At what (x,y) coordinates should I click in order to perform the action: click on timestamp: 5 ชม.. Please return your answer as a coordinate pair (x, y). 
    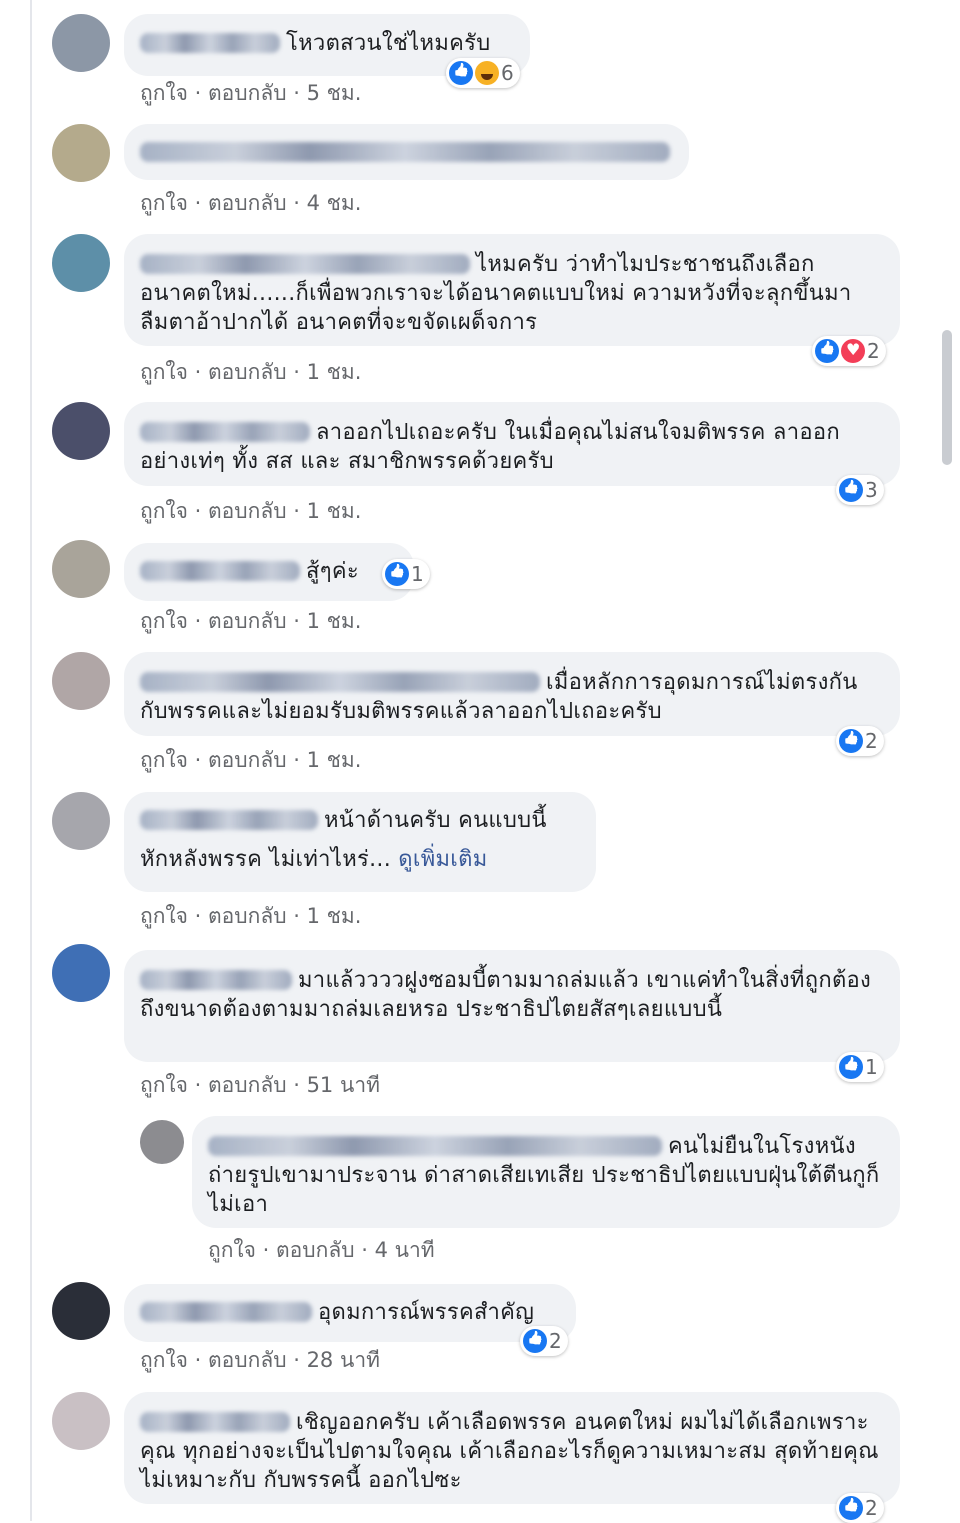
    Looking at the image, I should click on (334, 93).